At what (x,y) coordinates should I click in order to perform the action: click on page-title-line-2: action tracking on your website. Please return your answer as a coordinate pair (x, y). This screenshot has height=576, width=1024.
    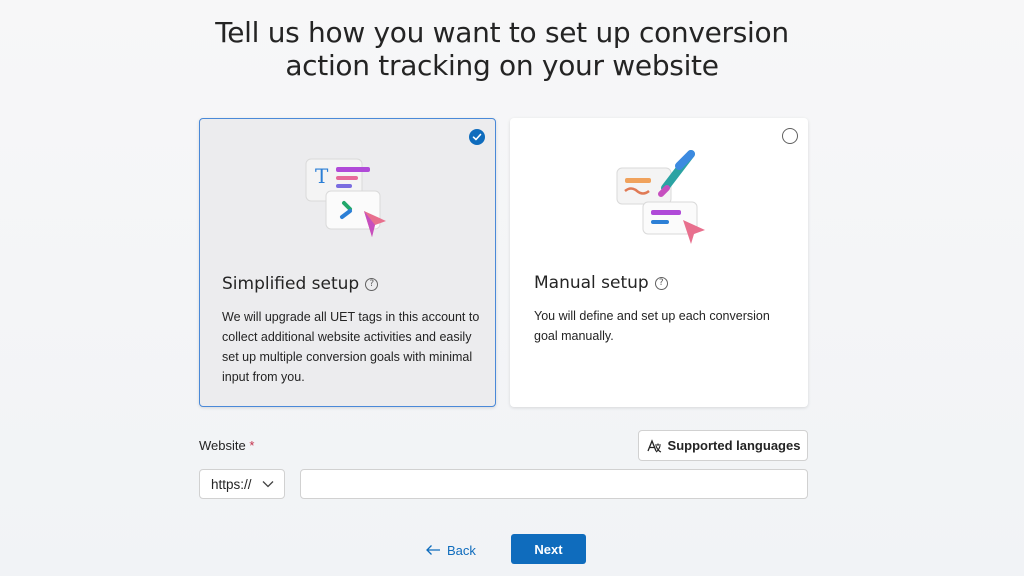
    Looking at the image, I should click on (502, 65).